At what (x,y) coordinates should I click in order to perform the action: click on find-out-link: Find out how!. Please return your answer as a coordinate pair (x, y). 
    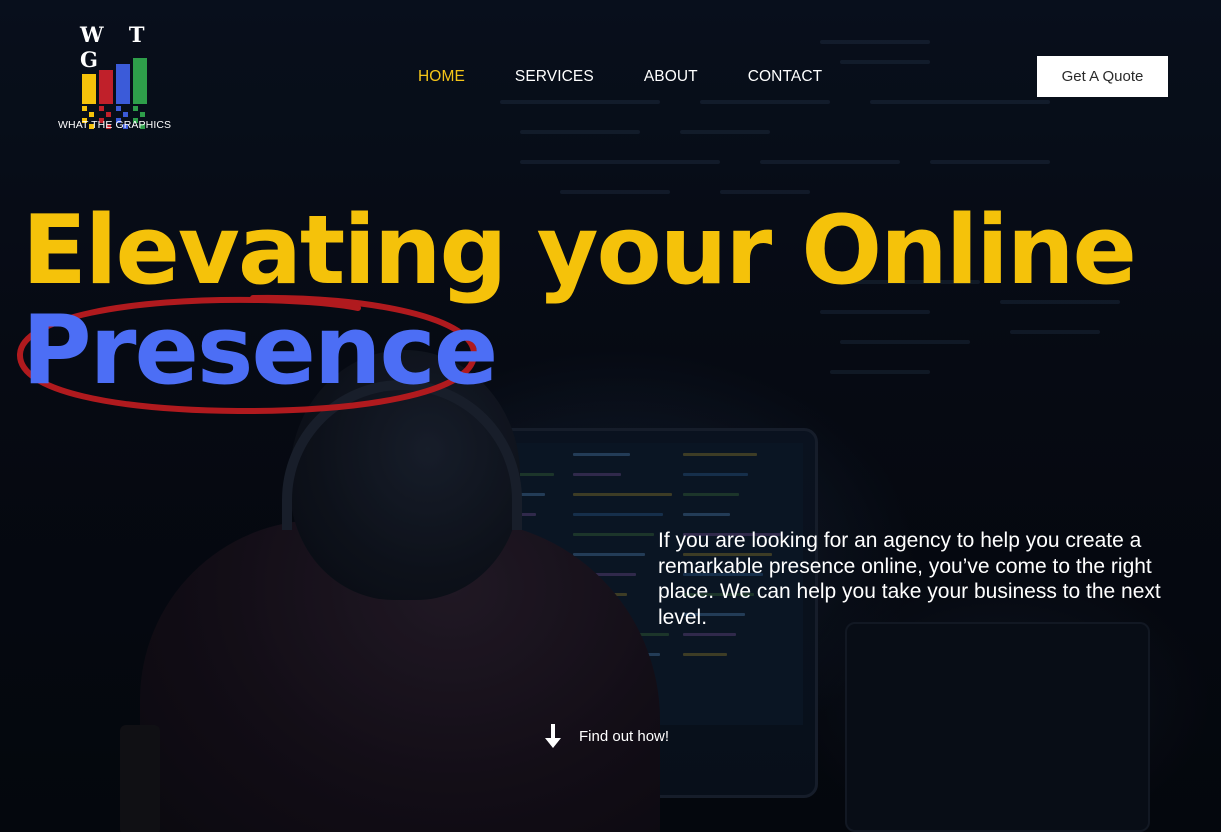
    Looking at the image, I should click on (606, 736).